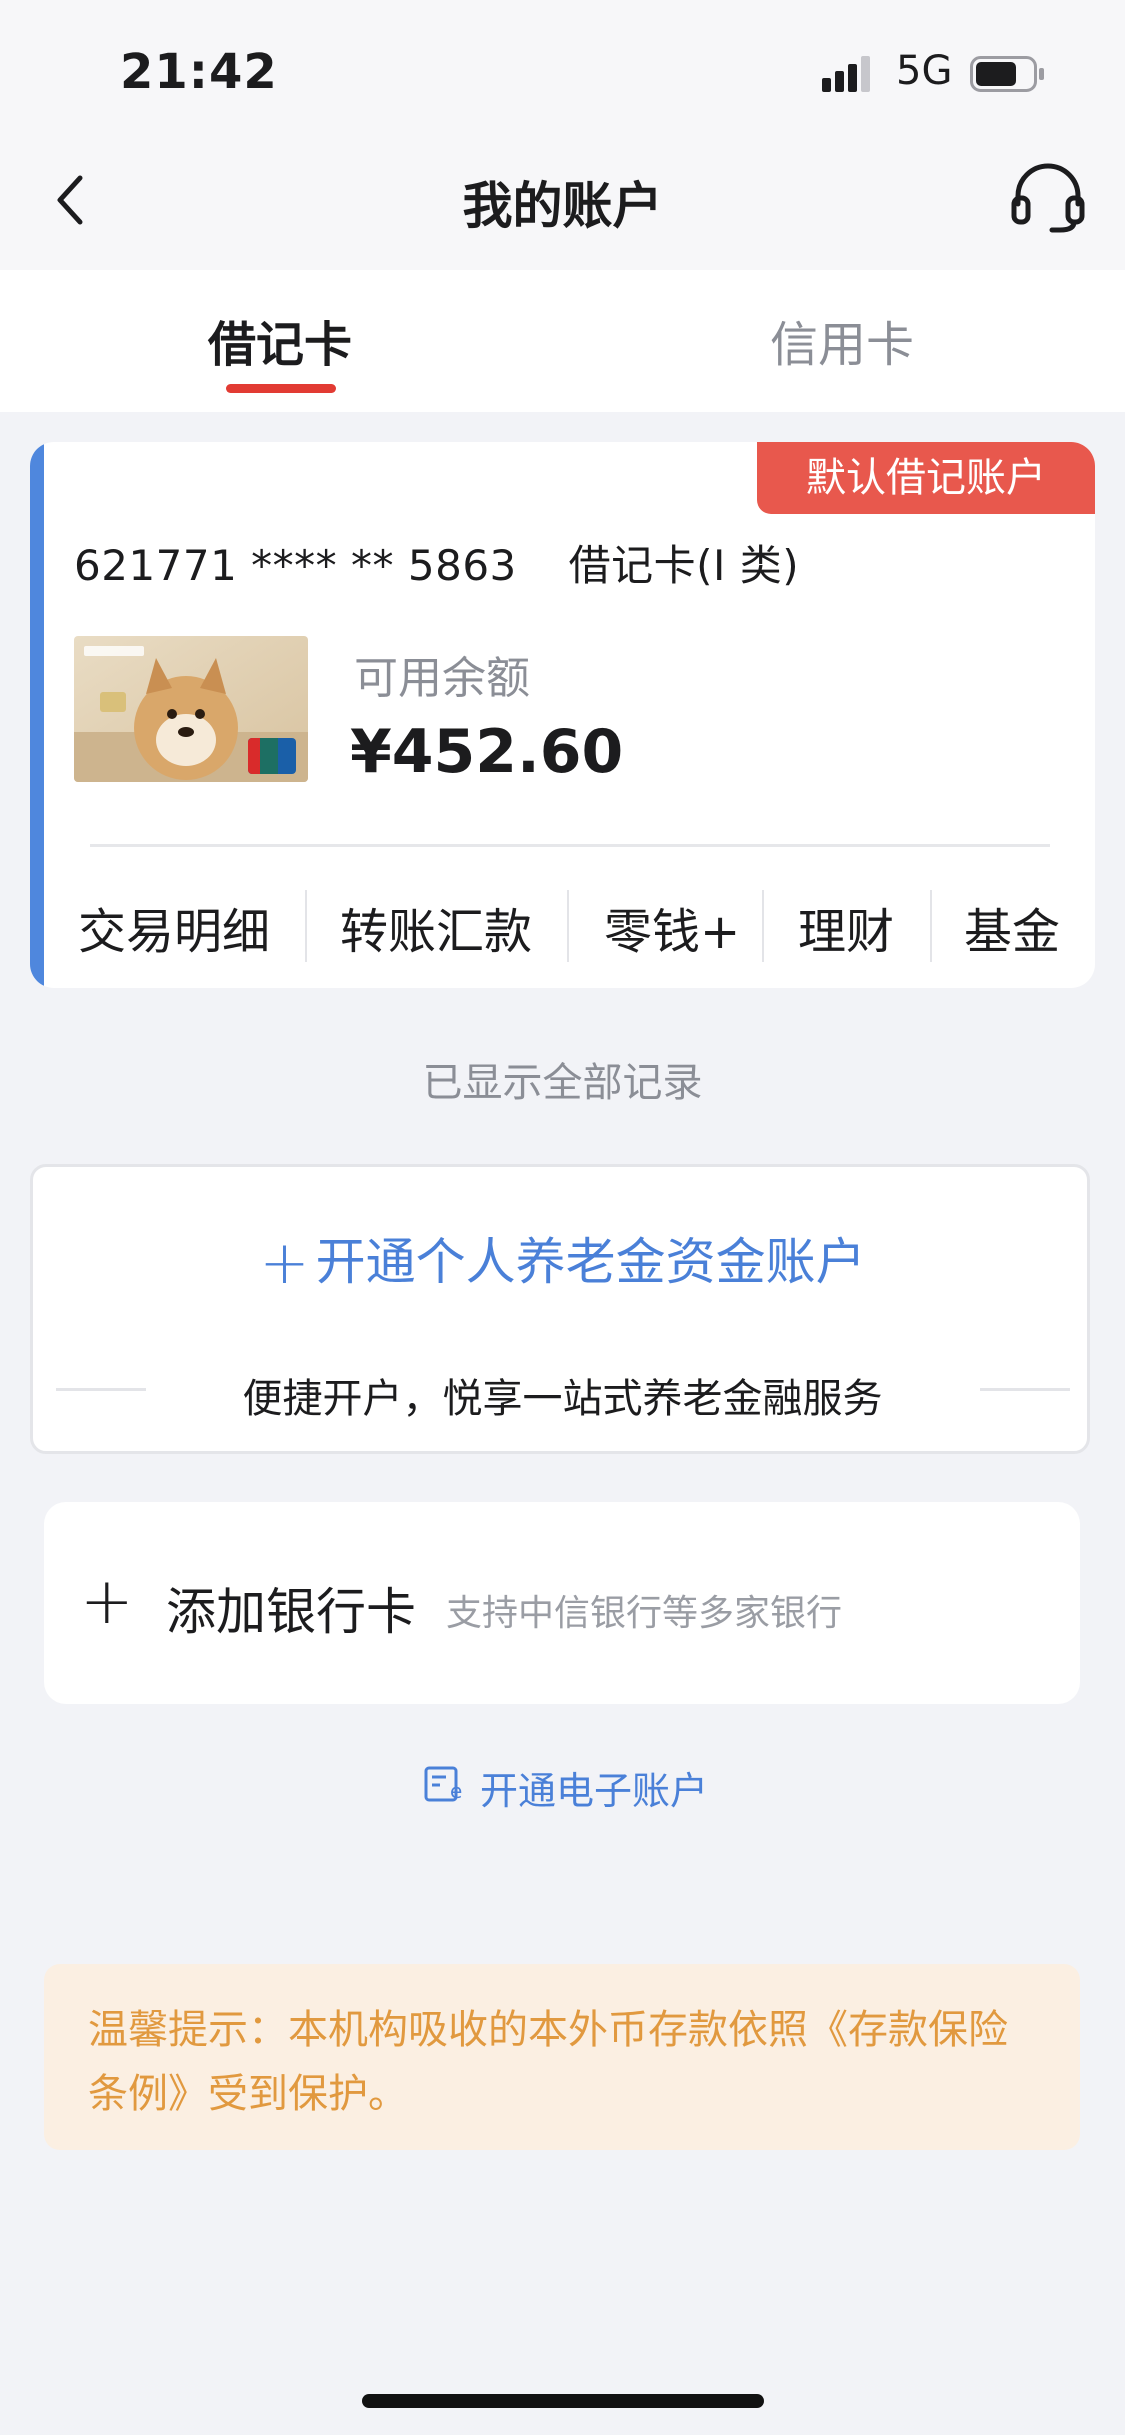 The width and height of the screenshot is (1125, 2435). What do you see at coordinates (443, 1784) in the screenshot?
I see `e-account-card-icon: e` at bounding box center [443, 1784].